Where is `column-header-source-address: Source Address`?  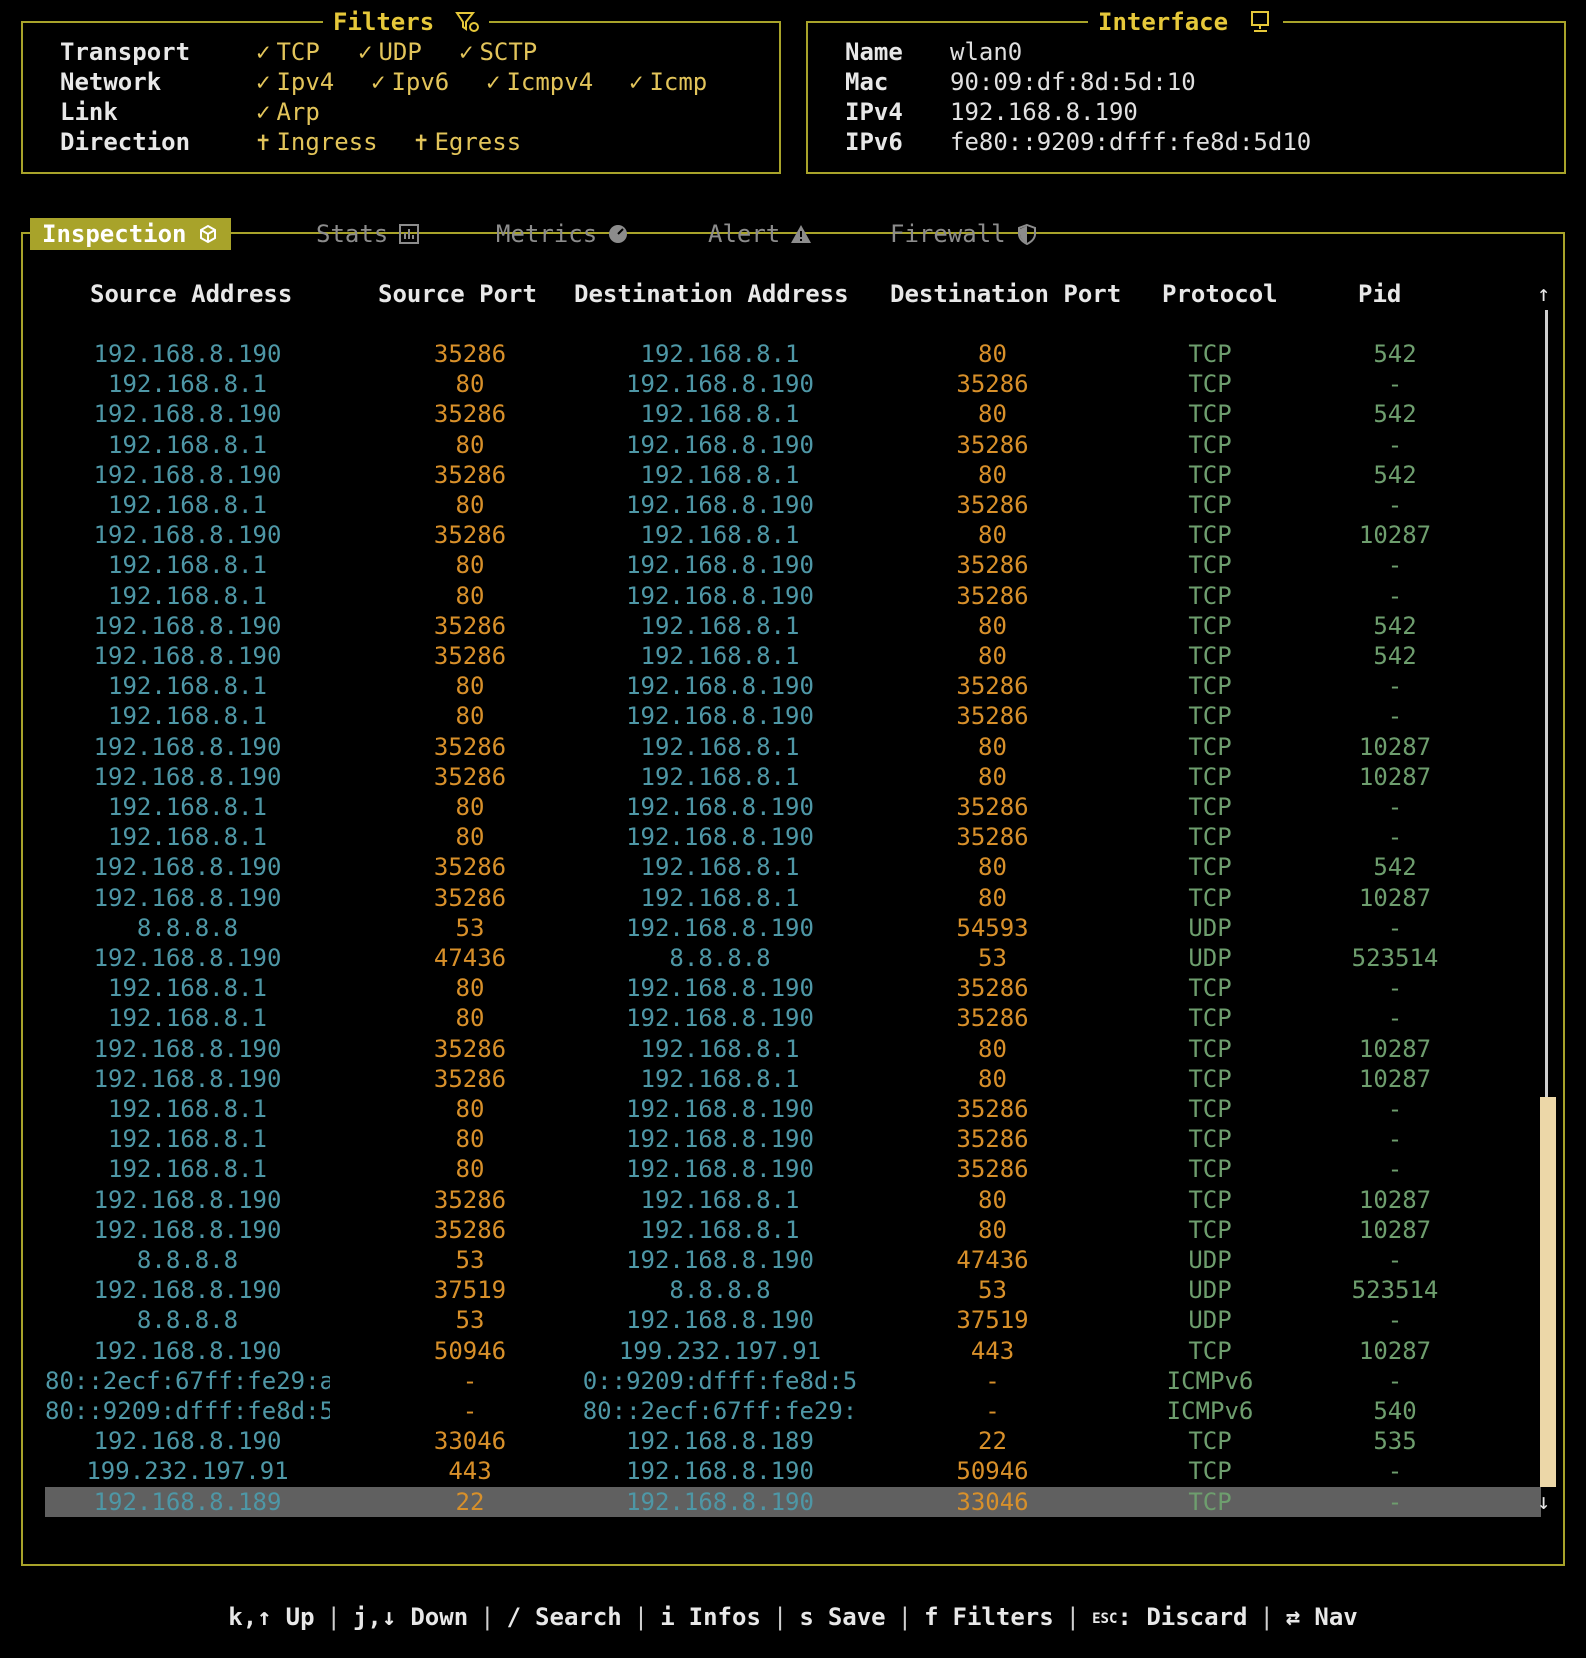
column-header-source-address: Source Address is located at coordinates (191, 294).